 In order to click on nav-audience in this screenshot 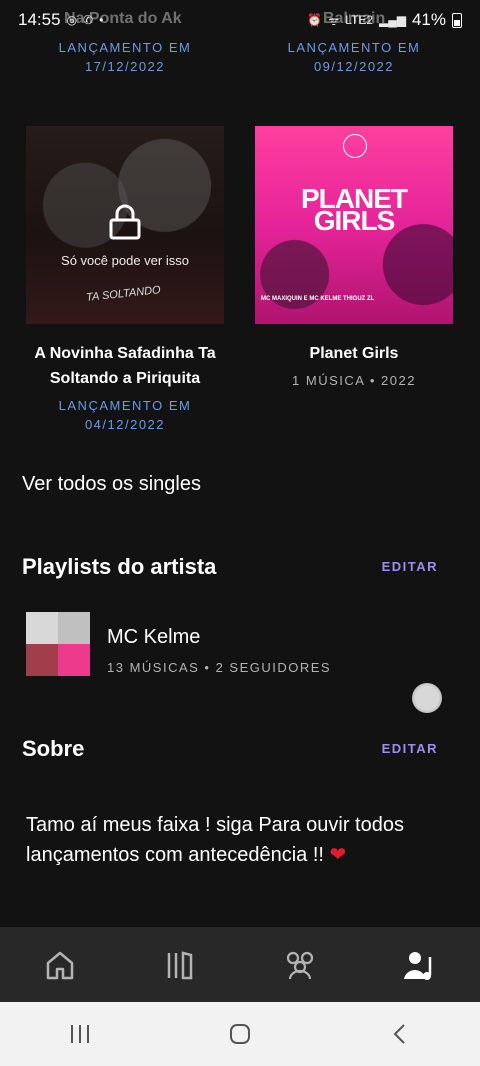, I will do `click(300, 965)`.